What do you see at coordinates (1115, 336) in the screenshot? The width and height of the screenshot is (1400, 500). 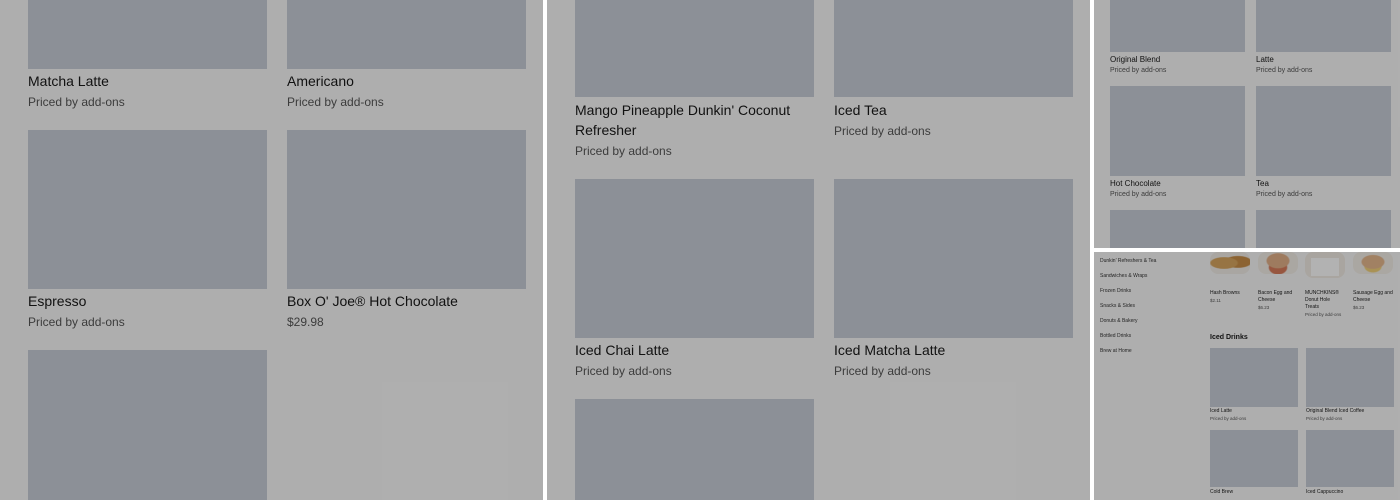 I see `sidebar-item-bottled-drinks: Bottled Drinks` at bounding box center [1115, 336].